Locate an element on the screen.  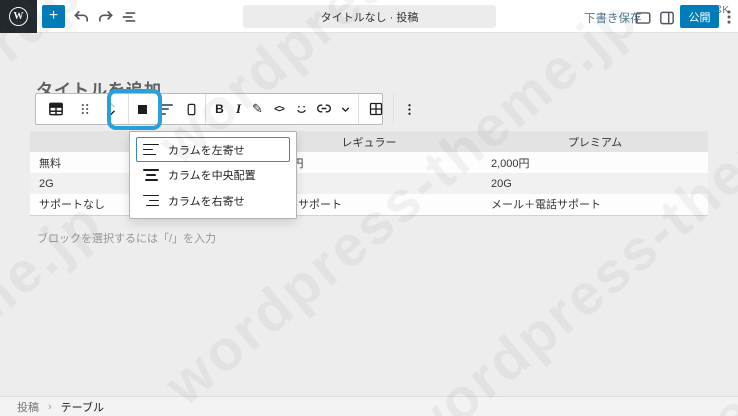
breadcrumb: 投稿 › テーブル is located at coordinates (369, 406).